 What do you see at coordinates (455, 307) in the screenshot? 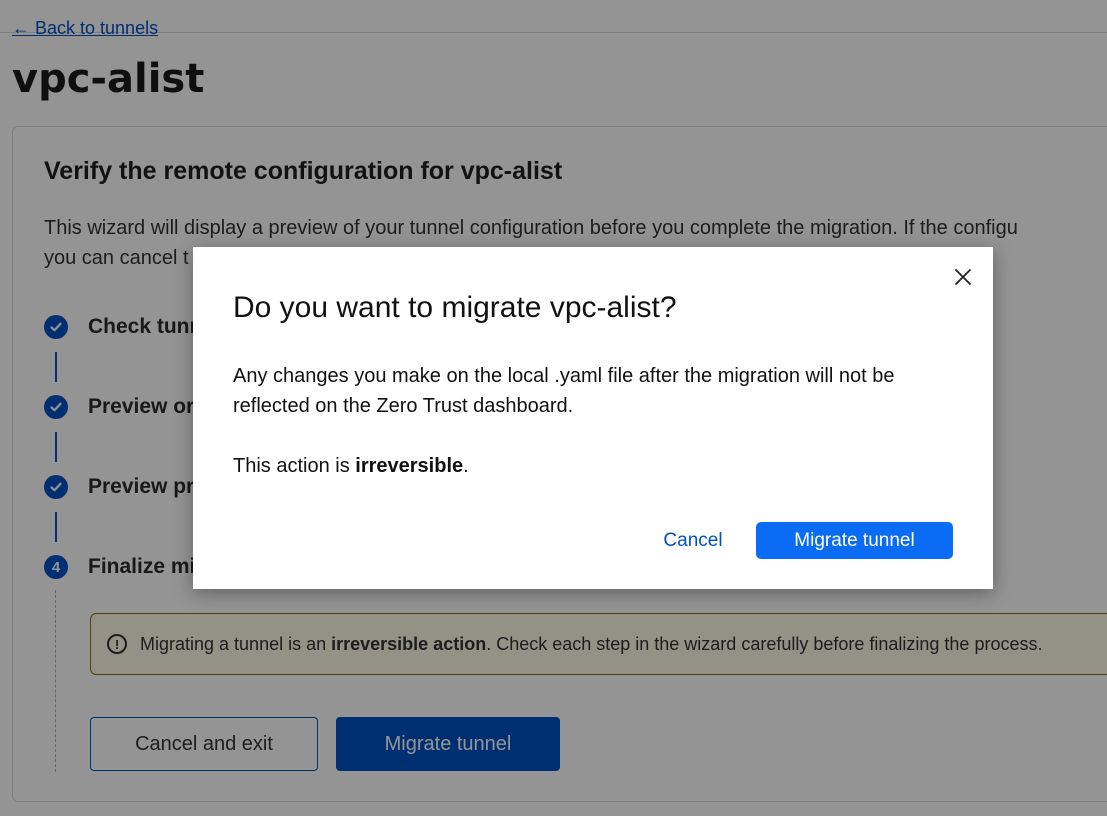
I see `dialog-title: Do you want to migrate vpc-alist?` at bounding box center [455, 307].